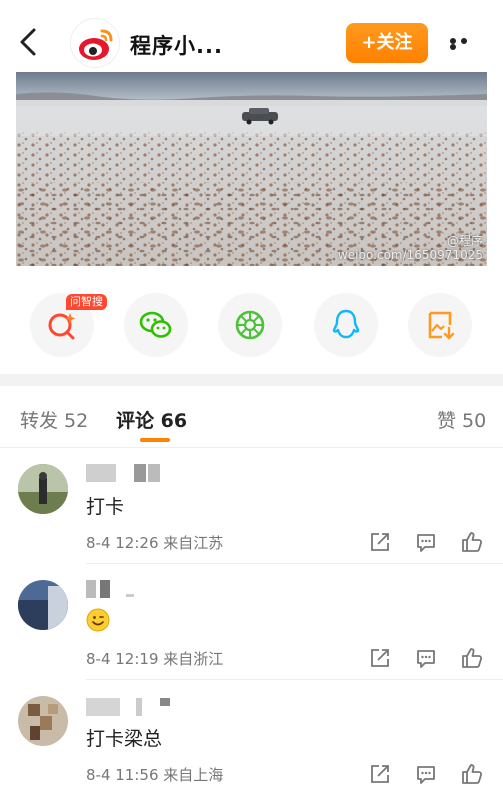 Image resolution: width=503 pixels, height=800 pixels. Describe the element at coordinates (155, 775) in the screenshot. I see `comment-meta: 8-4 11:56 来自上海` at that location.